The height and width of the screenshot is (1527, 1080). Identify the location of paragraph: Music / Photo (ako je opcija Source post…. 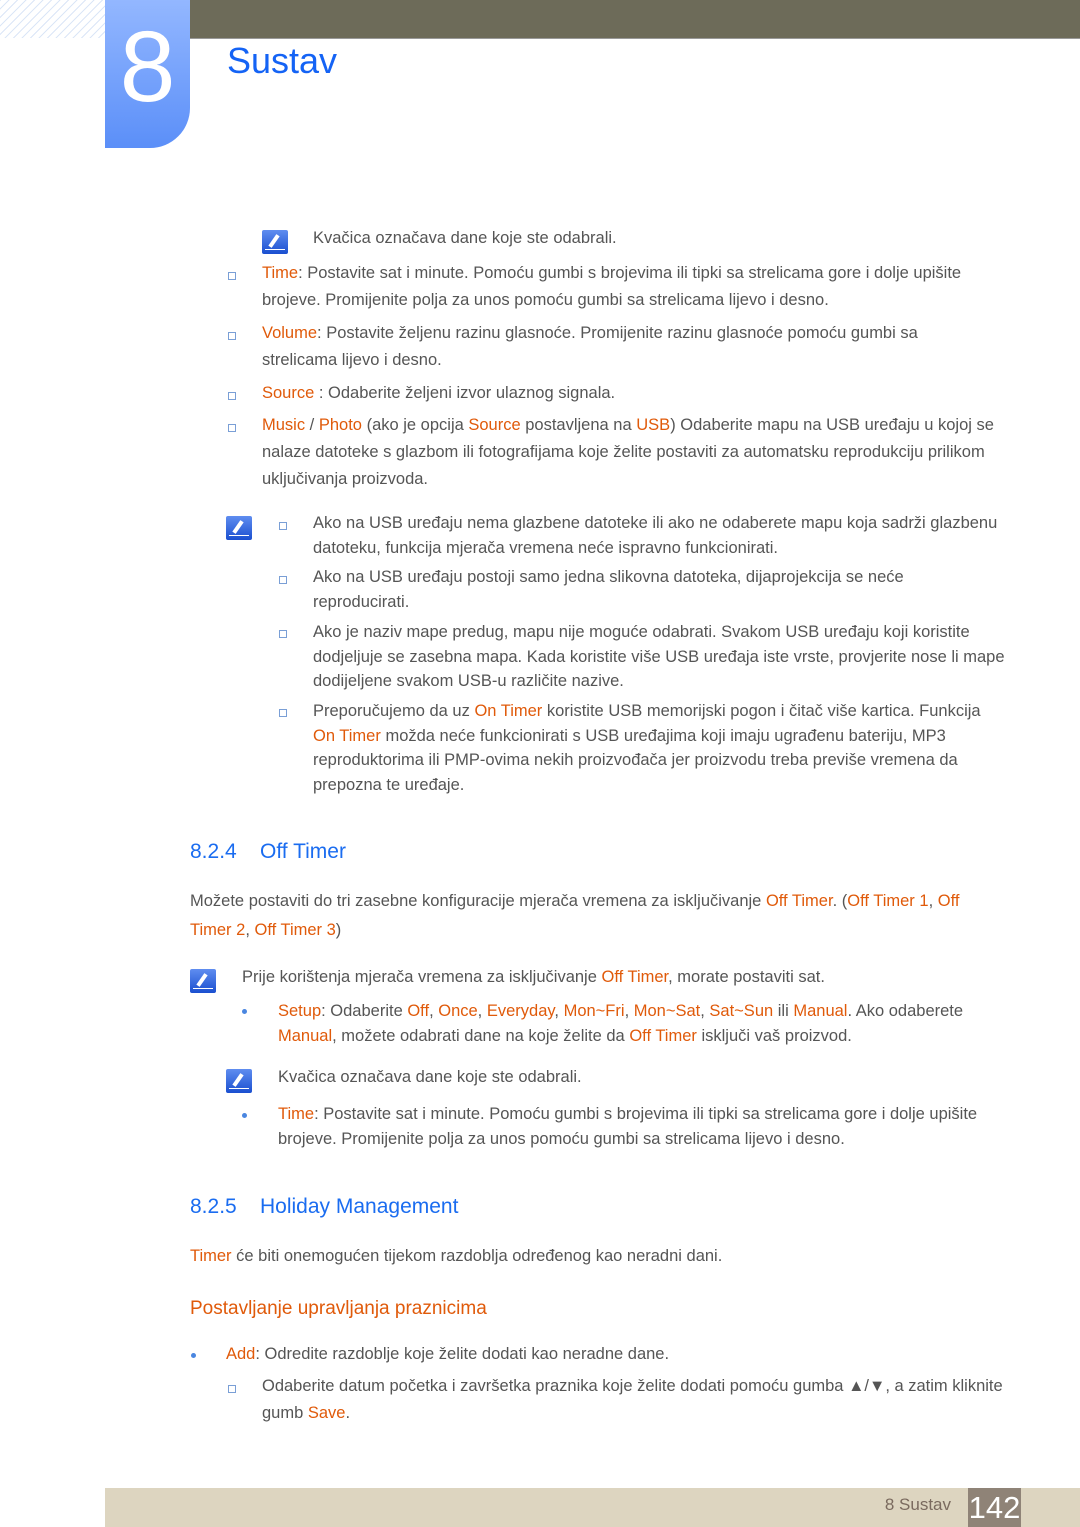
(632, 452).